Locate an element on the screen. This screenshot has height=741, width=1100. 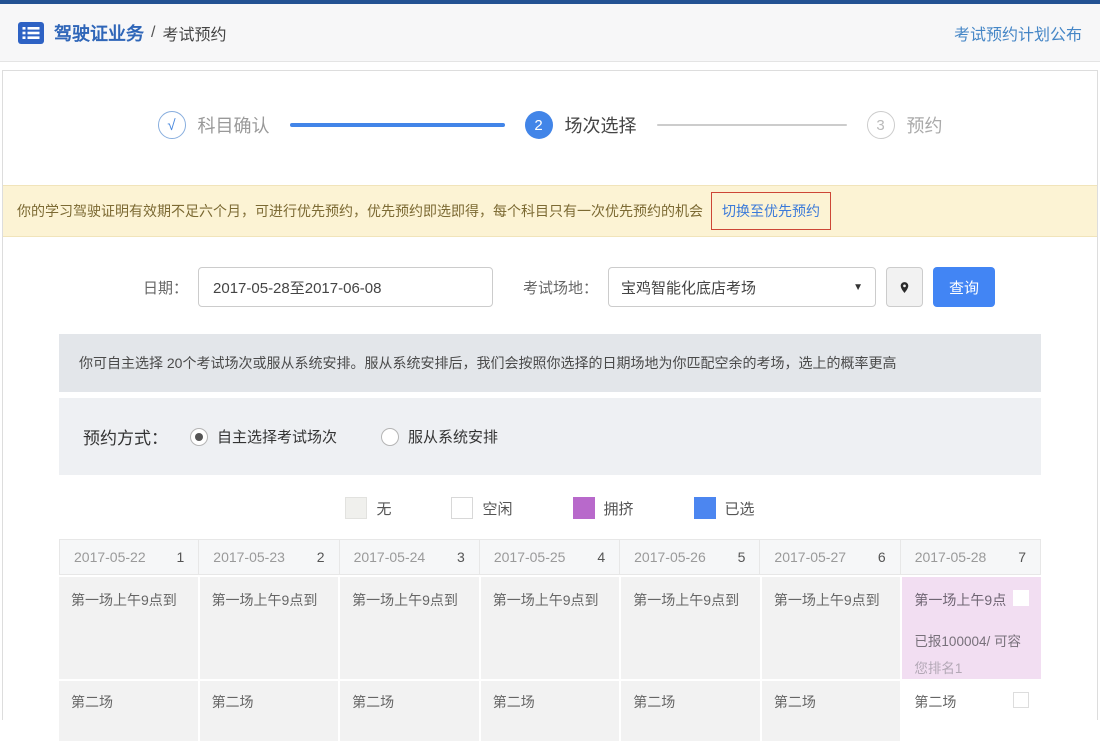
column-header: 2017-05-27 6 is located at coordinates (830, 557).